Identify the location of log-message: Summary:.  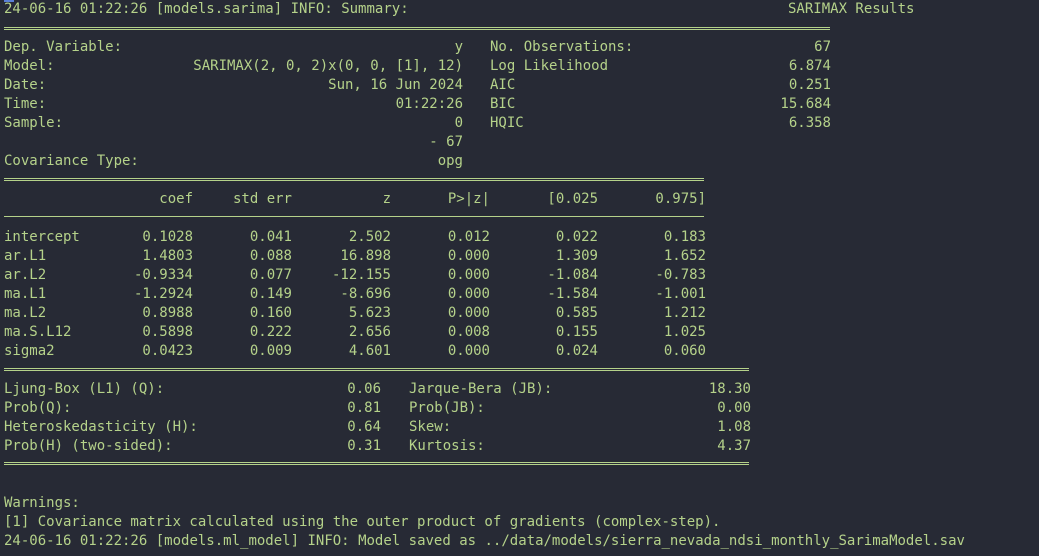
(375, 9).